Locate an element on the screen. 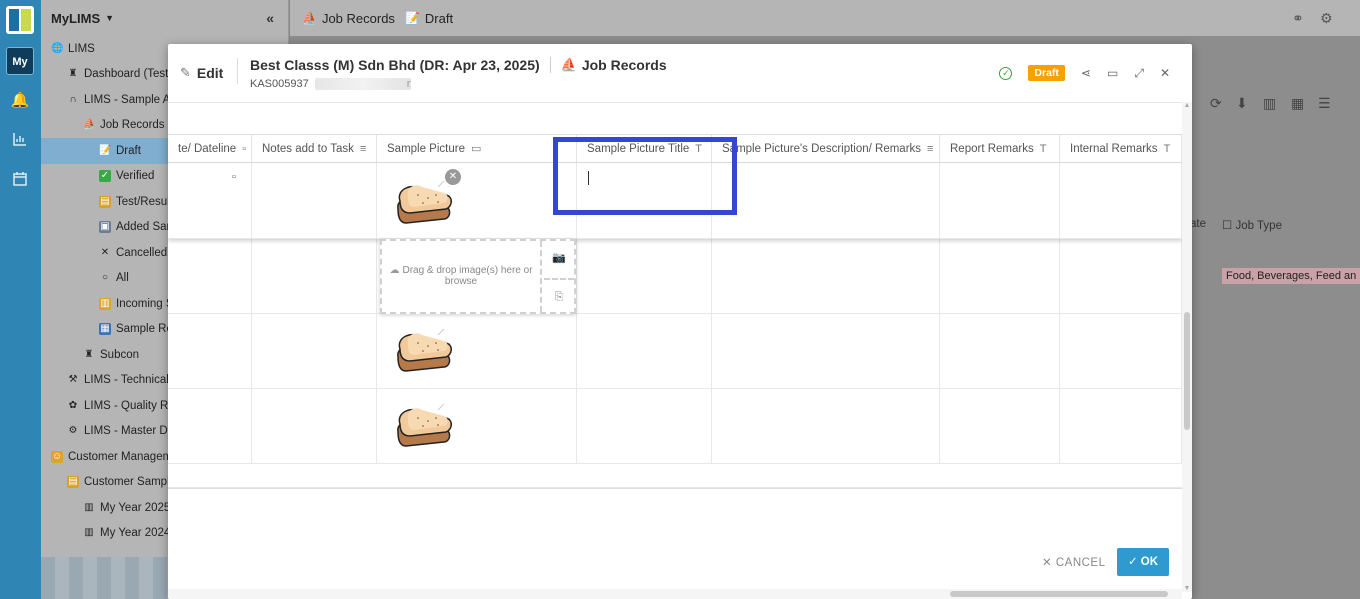  comment-icon: ▭ is located at coordinates (1112, 73).